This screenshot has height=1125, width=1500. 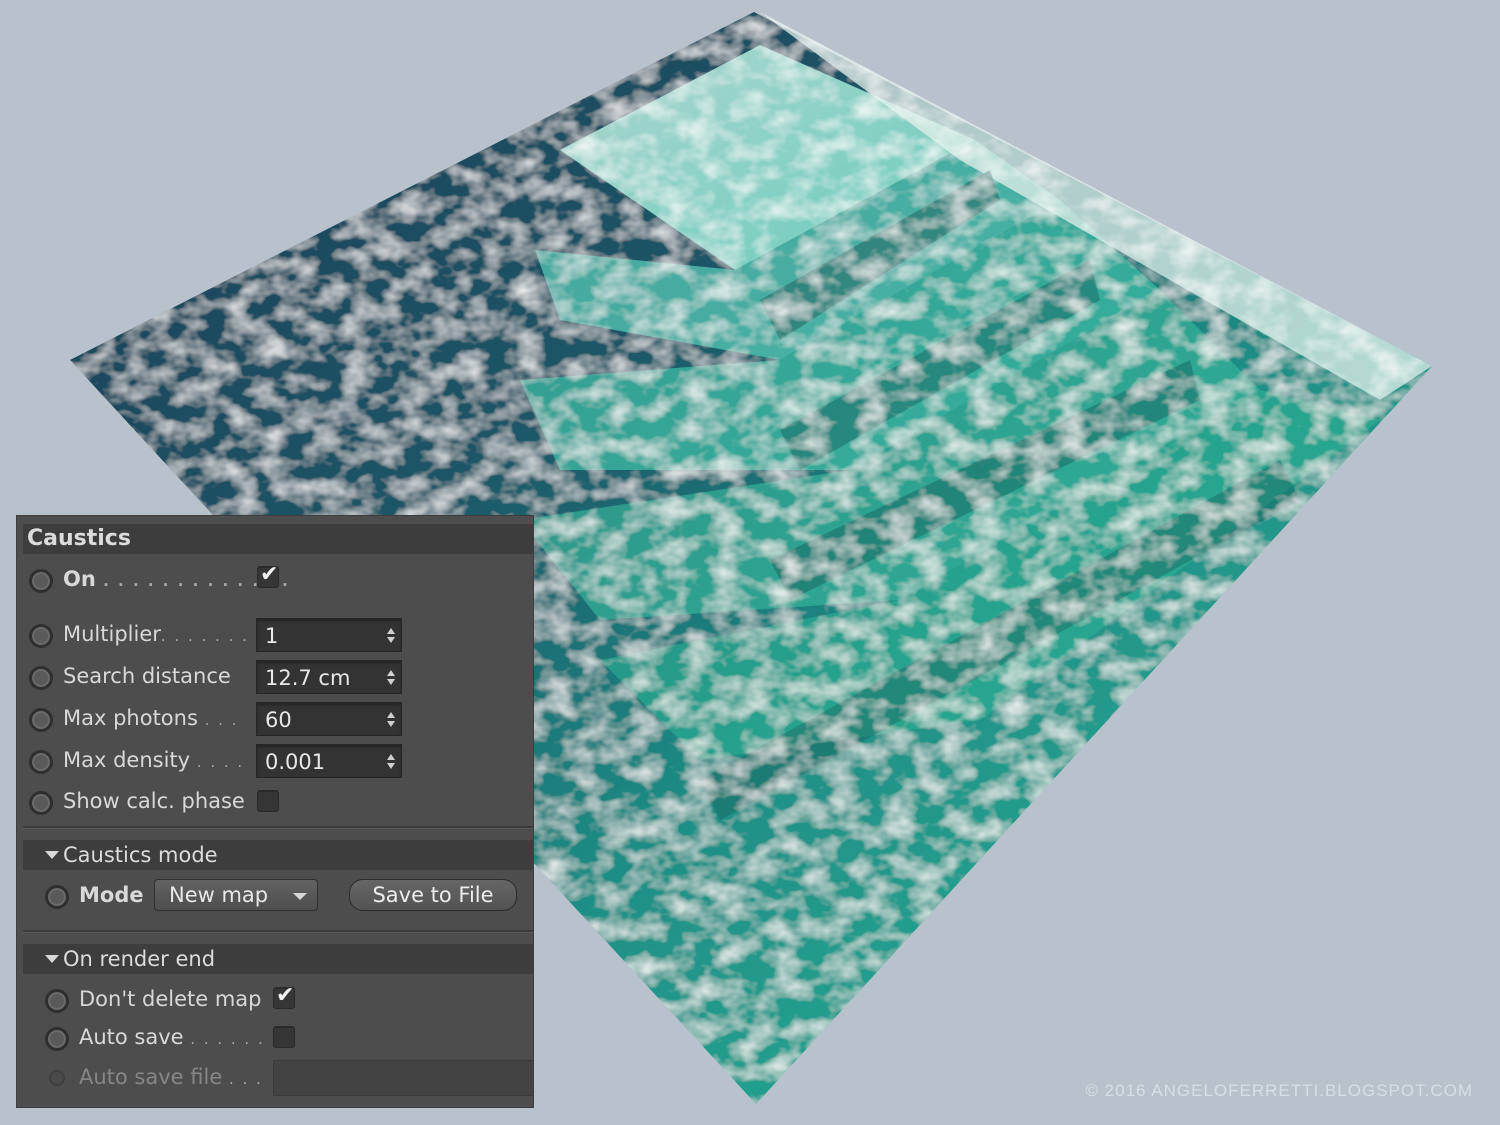 I want to click on copyright-credit: © 2016 ANGELOFERRETTI.BLOGSPOT.COM, so click(x=1279, y=1090).